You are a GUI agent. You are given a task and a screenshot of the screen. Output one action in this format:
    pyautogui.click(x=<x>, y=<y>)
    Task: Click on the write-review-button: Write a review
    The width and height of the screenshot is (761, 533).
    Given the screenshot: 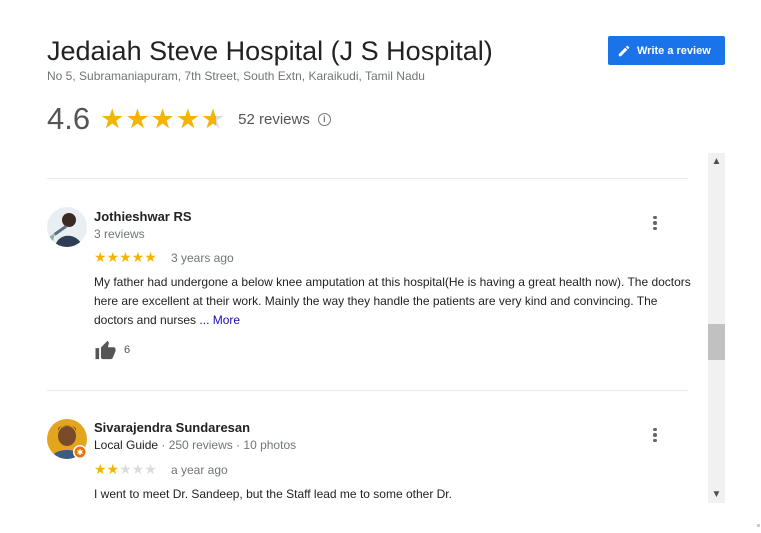 What is the action you would take?
    pyautogui.click(x=666, y=50)
    